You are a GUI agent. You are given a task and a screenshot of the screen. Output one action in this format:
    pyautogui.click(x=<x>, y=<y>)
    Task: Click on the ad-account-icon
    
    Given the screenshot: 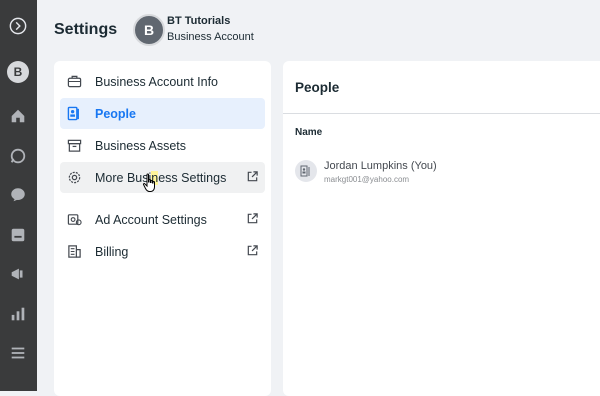 What is the action you would take?
    pyautogui.click(x=74, y=219)
    